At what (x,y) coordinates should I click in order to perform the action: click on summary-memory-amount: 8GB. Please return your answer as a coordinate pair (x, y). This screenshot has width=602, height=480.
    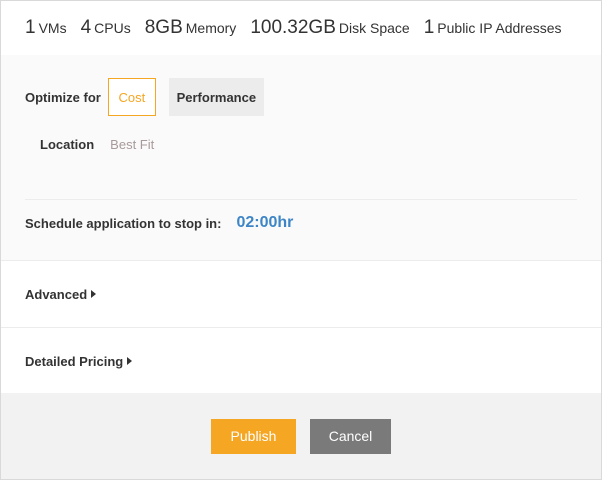
    Looking at the image, I should click on (163, 27).